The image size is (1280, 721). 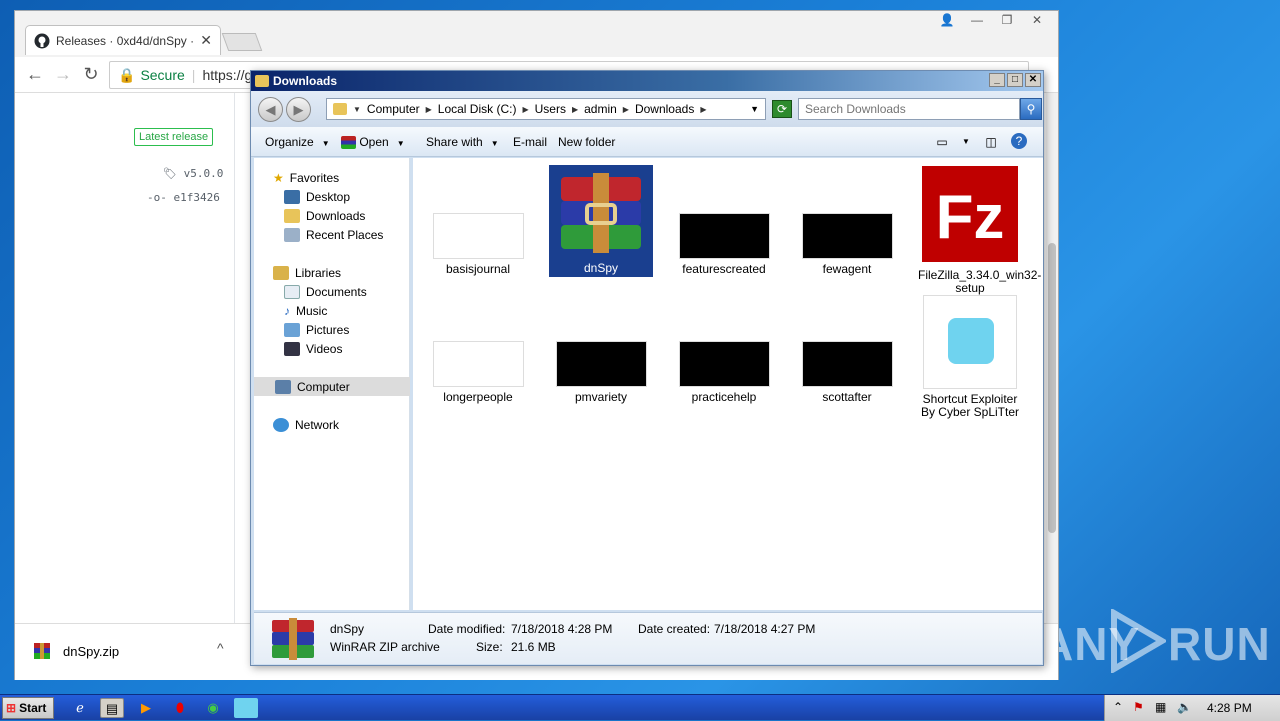 What do you see at coordinates (1118, 707) in the screenshot?
I see `show-hidden-icons-icon: ⌃` at bounding box center [1118, 707].